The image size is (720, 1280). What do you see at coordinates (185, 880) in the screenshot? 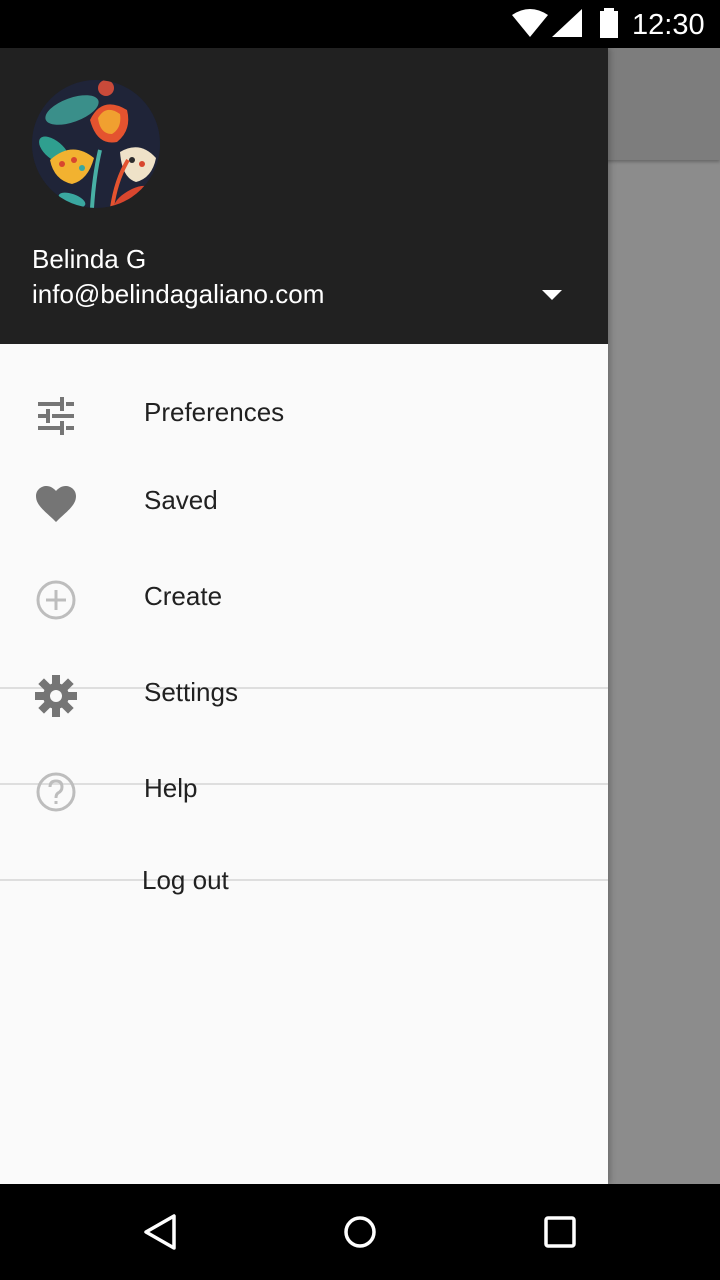
I see `menu-item-label: Log out` at bounding box center [185, 880].